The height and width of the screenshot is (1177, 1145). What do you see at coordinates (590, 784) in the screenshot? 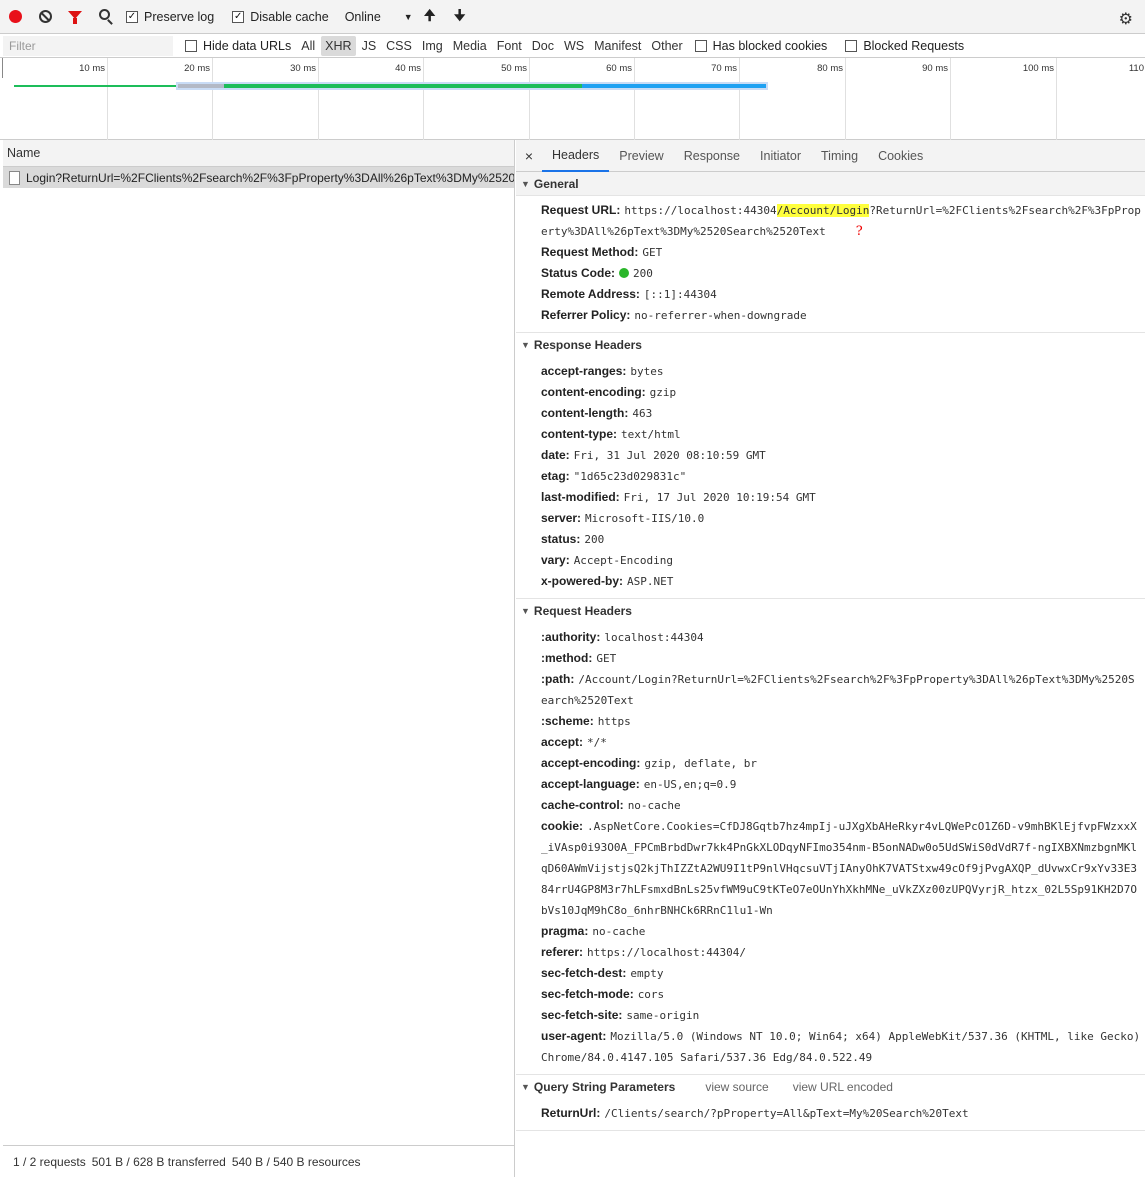
I see `header-key: accept-language:` at bounding box center [590, 784].